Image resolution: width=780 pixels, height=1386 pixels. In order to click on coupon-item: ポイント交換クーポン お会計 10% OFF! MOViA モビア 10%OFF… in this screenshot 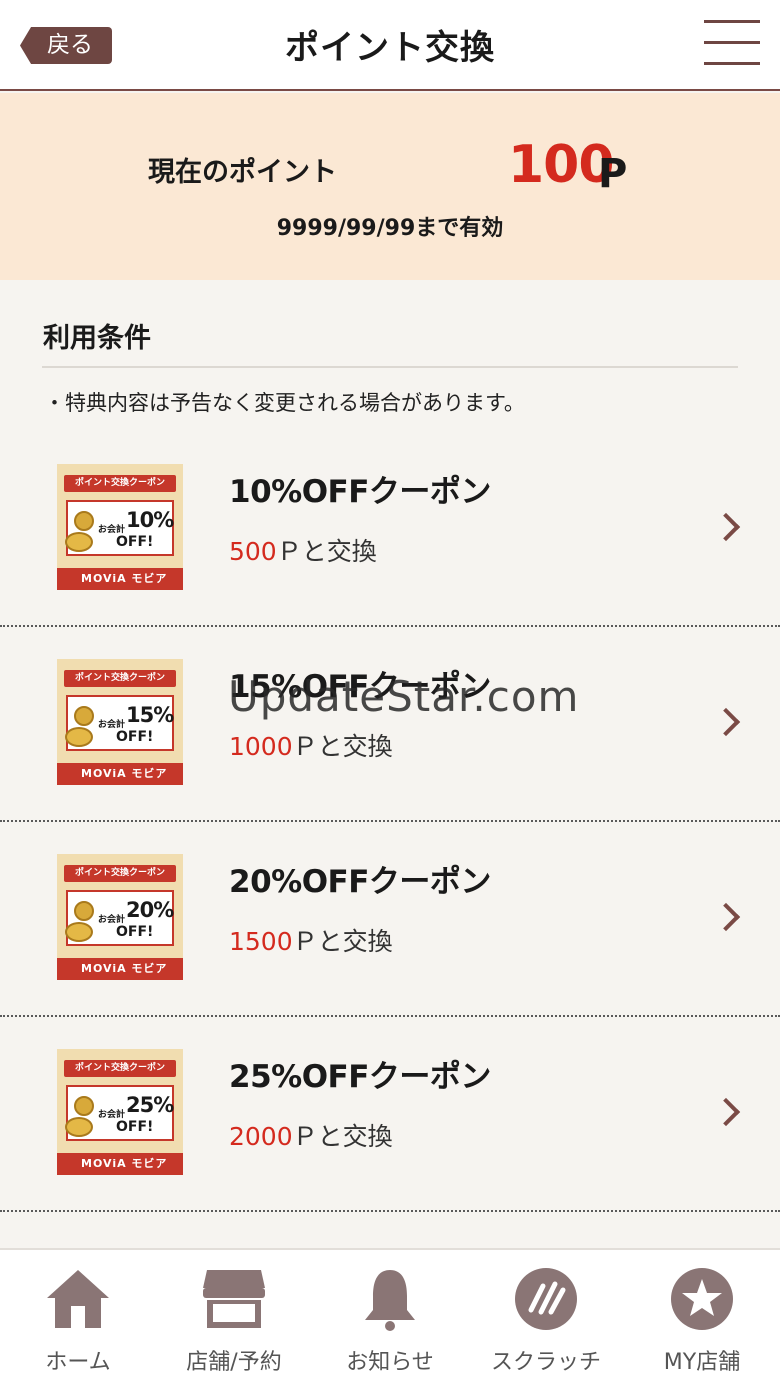, I will do `click(390, 529)`.